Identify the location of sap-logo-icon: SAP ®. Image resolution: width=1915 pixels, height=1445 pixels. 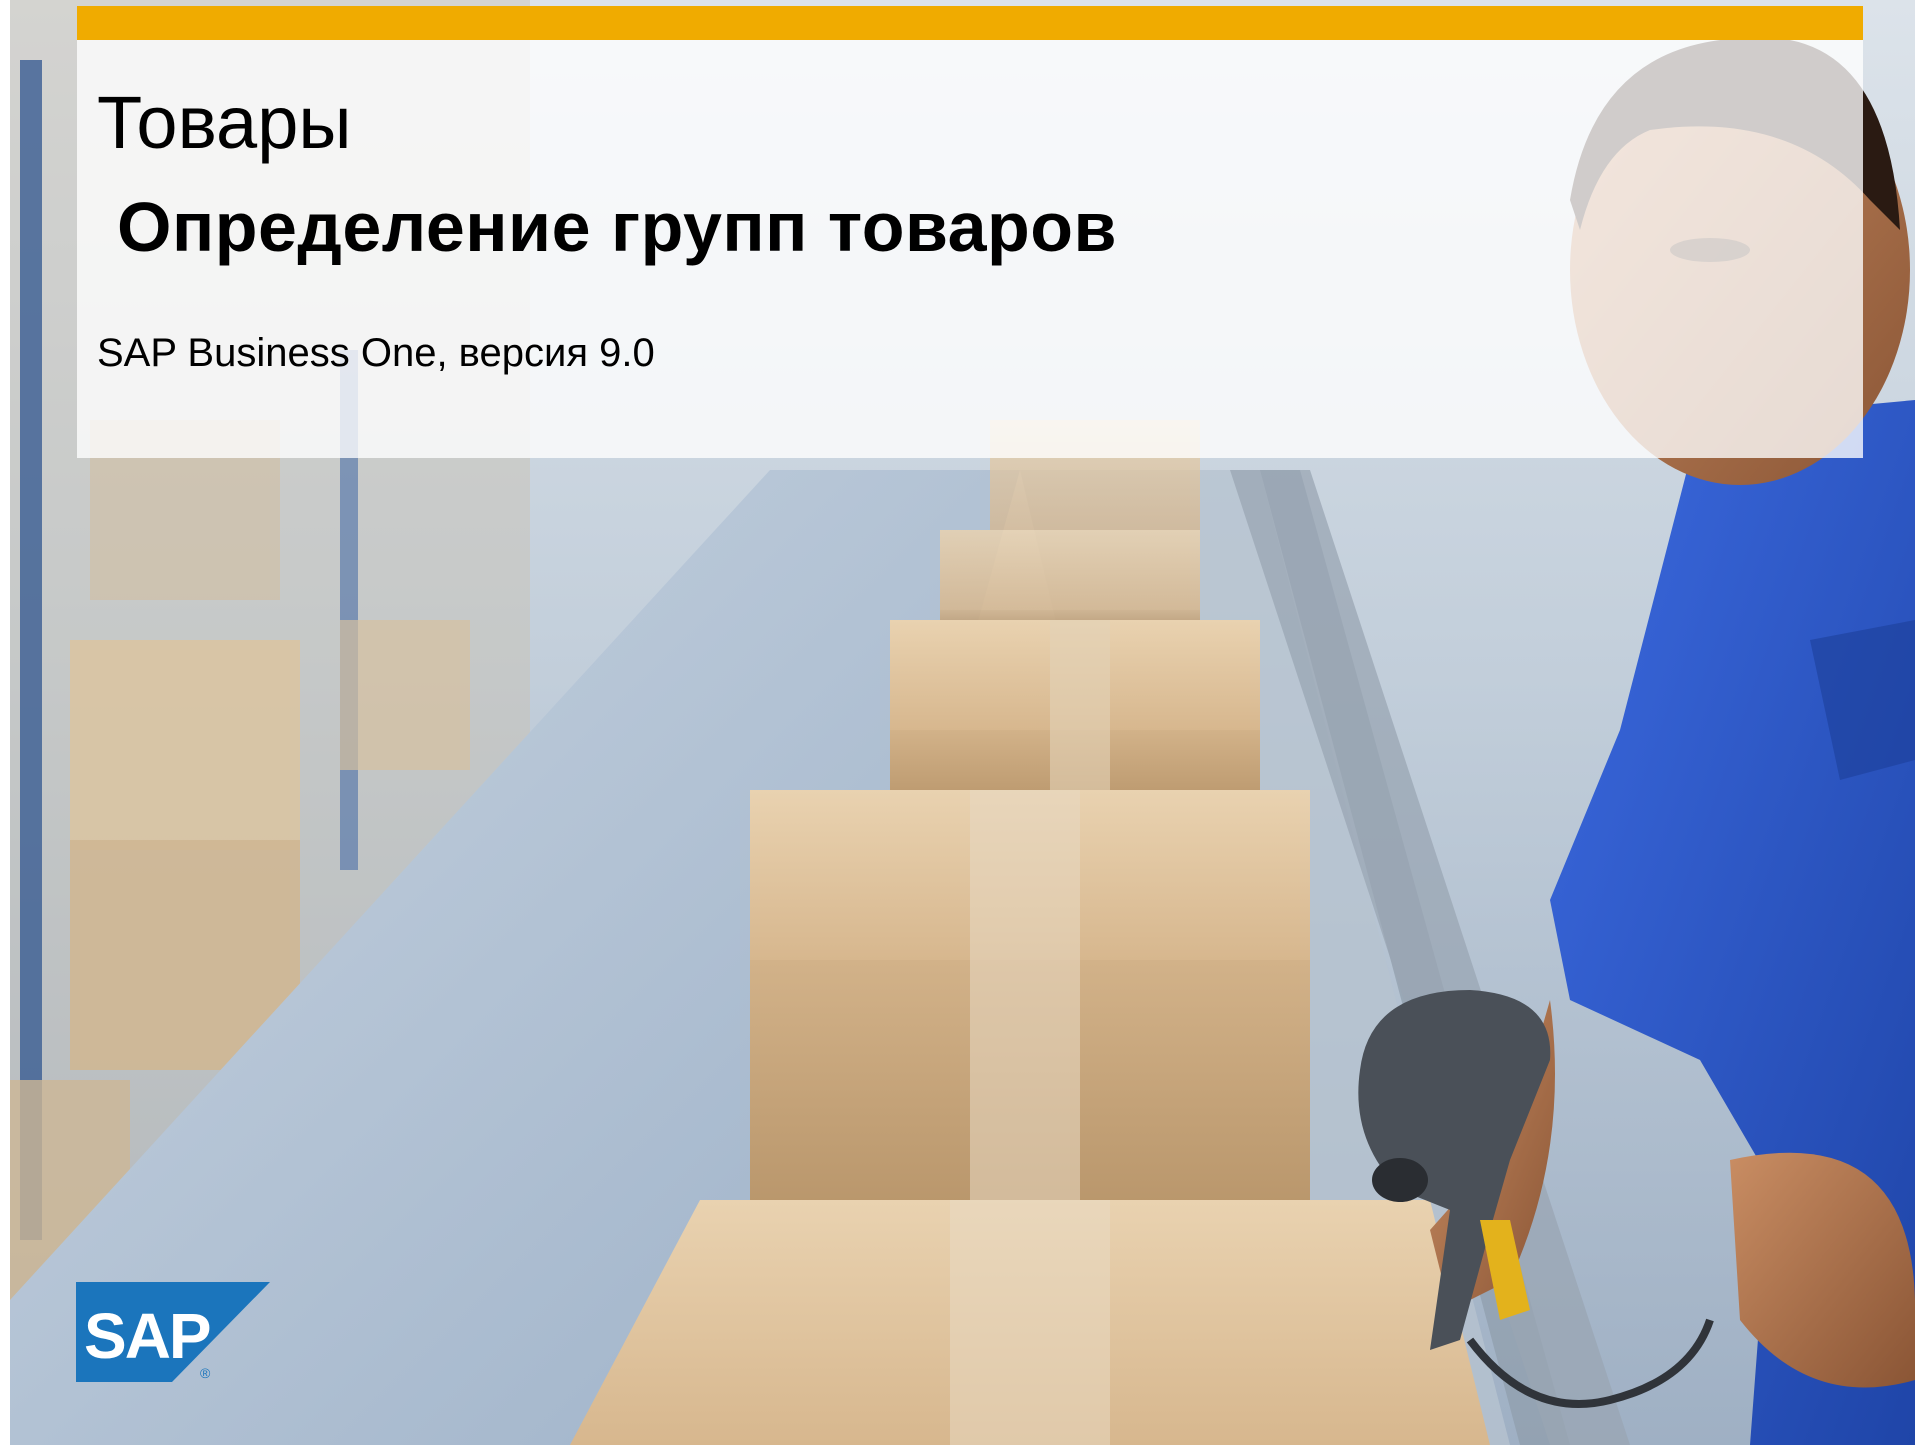
(173, 1332).